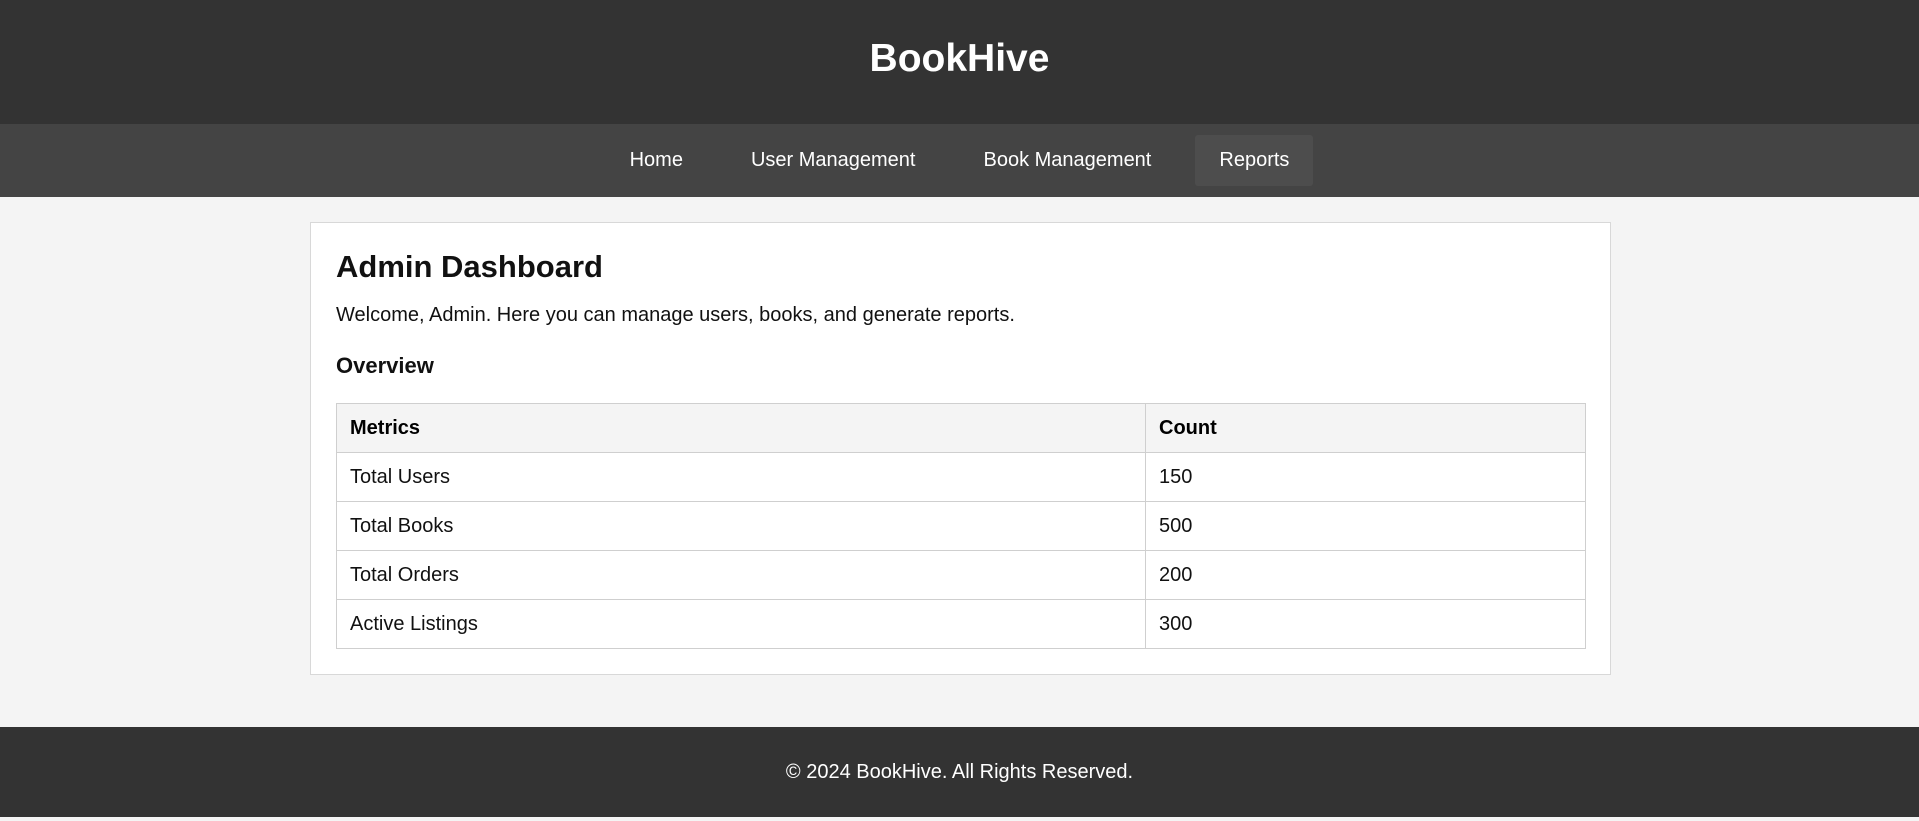  What do you see at coordinates (1365, 477) in the screenshot?
I see `metric-count-cell: 150` at bounding box center [1365, 477].